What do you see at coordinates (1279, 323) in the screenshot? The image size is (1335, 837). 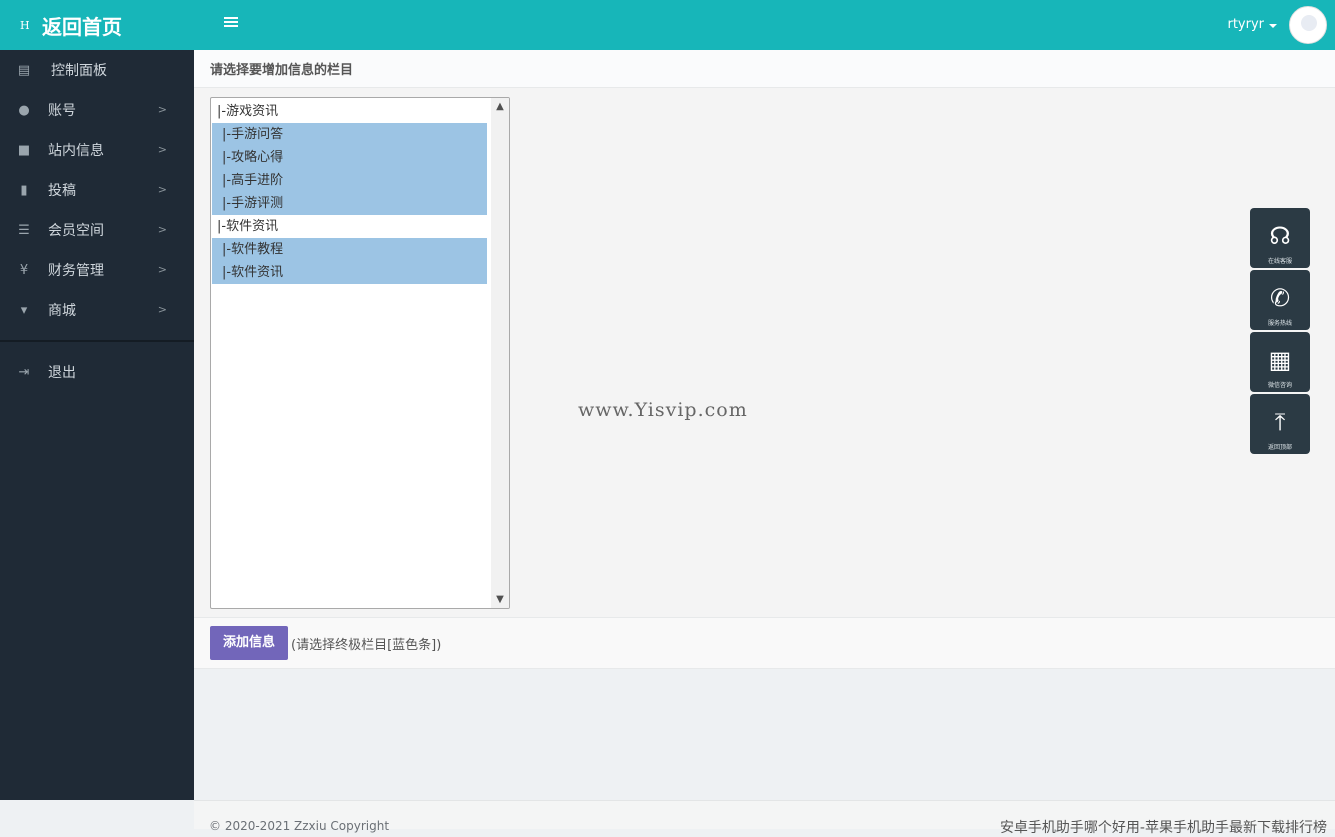 I see `float-button-caption: 服务热线` at bounding box center [1279, 323].